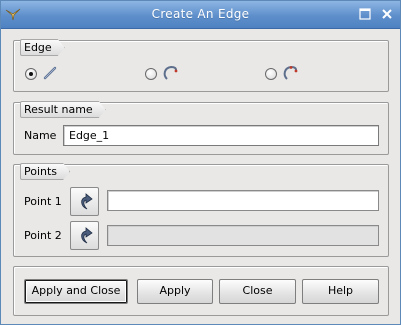  What do you see at coordinates (170, 72) in the screenshot?
I see `arc-icon` at bounding box center [170, 72].